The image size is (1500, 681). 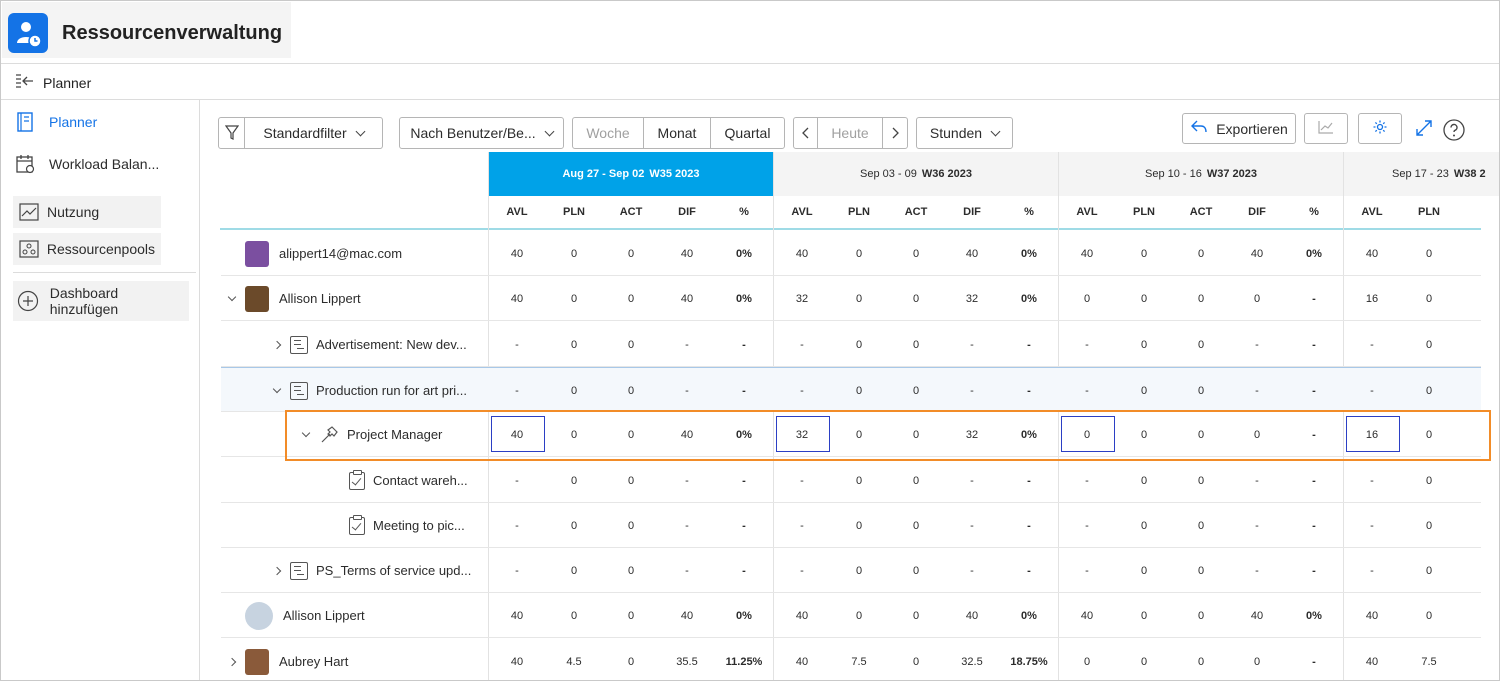 What do you see at coordinates (1239, 128) in the screenshot?
I see `export-button: Exportieren` at bounding box center [1239, 128].